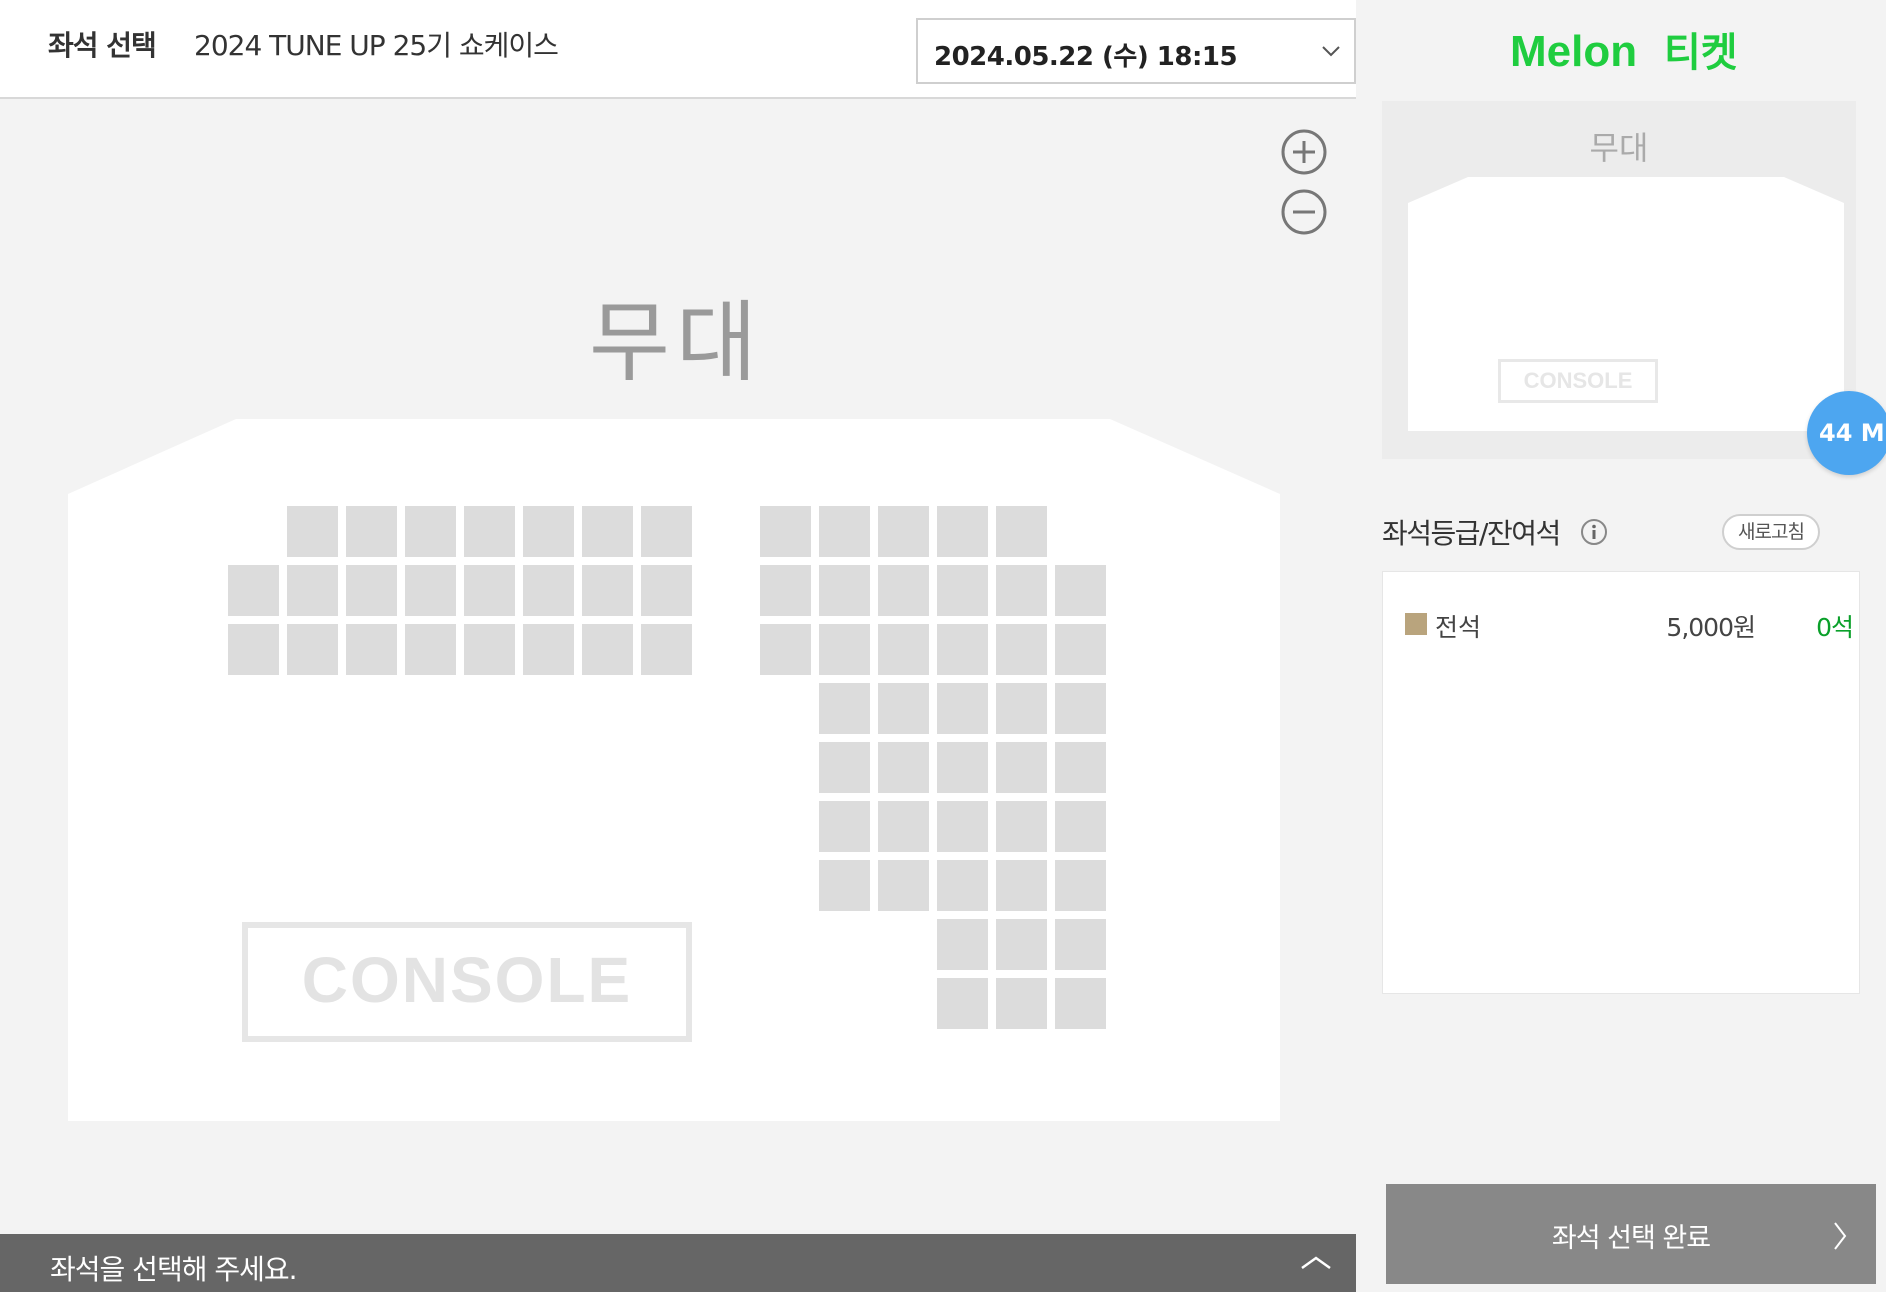  I want to click on grade-price: 5,000원, so click(1711, 627).